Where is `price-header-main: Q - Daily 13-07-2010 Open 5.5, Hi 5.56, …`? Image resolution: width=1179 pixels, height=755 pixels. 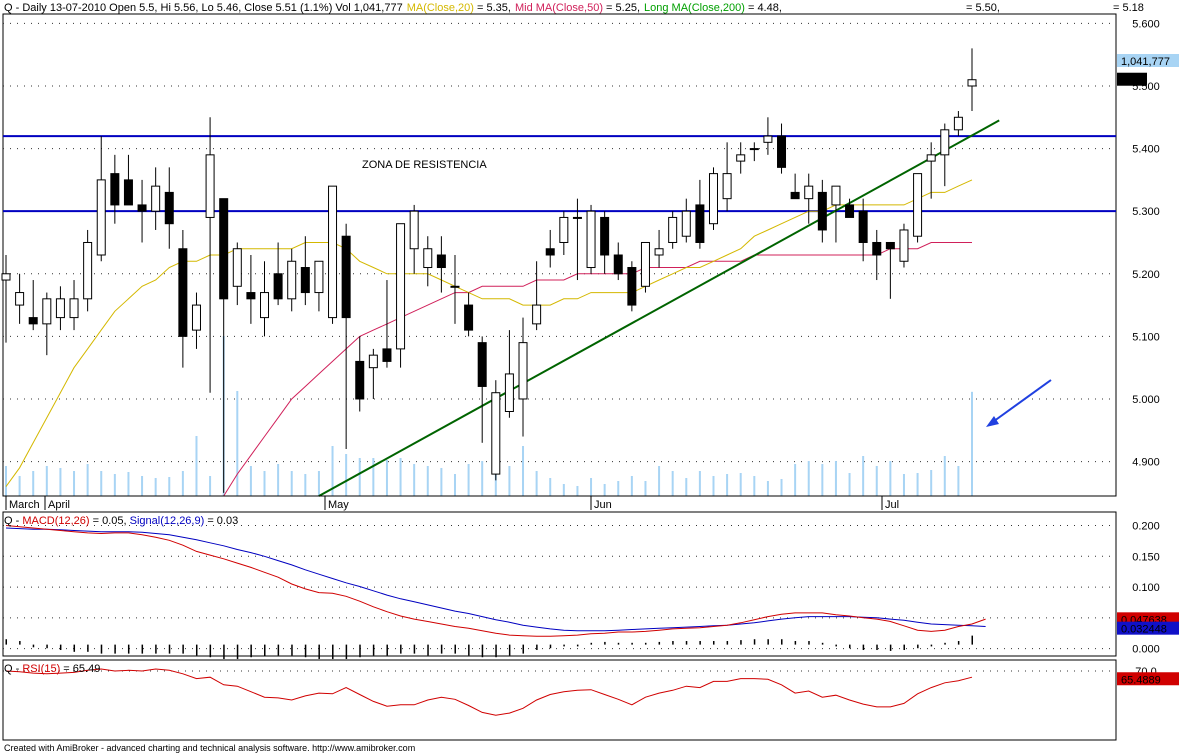
price-header-main: Q - Daily 13-07-2010 Open 5.5, Hi 5.56, … is located at coordinates (203, 8).